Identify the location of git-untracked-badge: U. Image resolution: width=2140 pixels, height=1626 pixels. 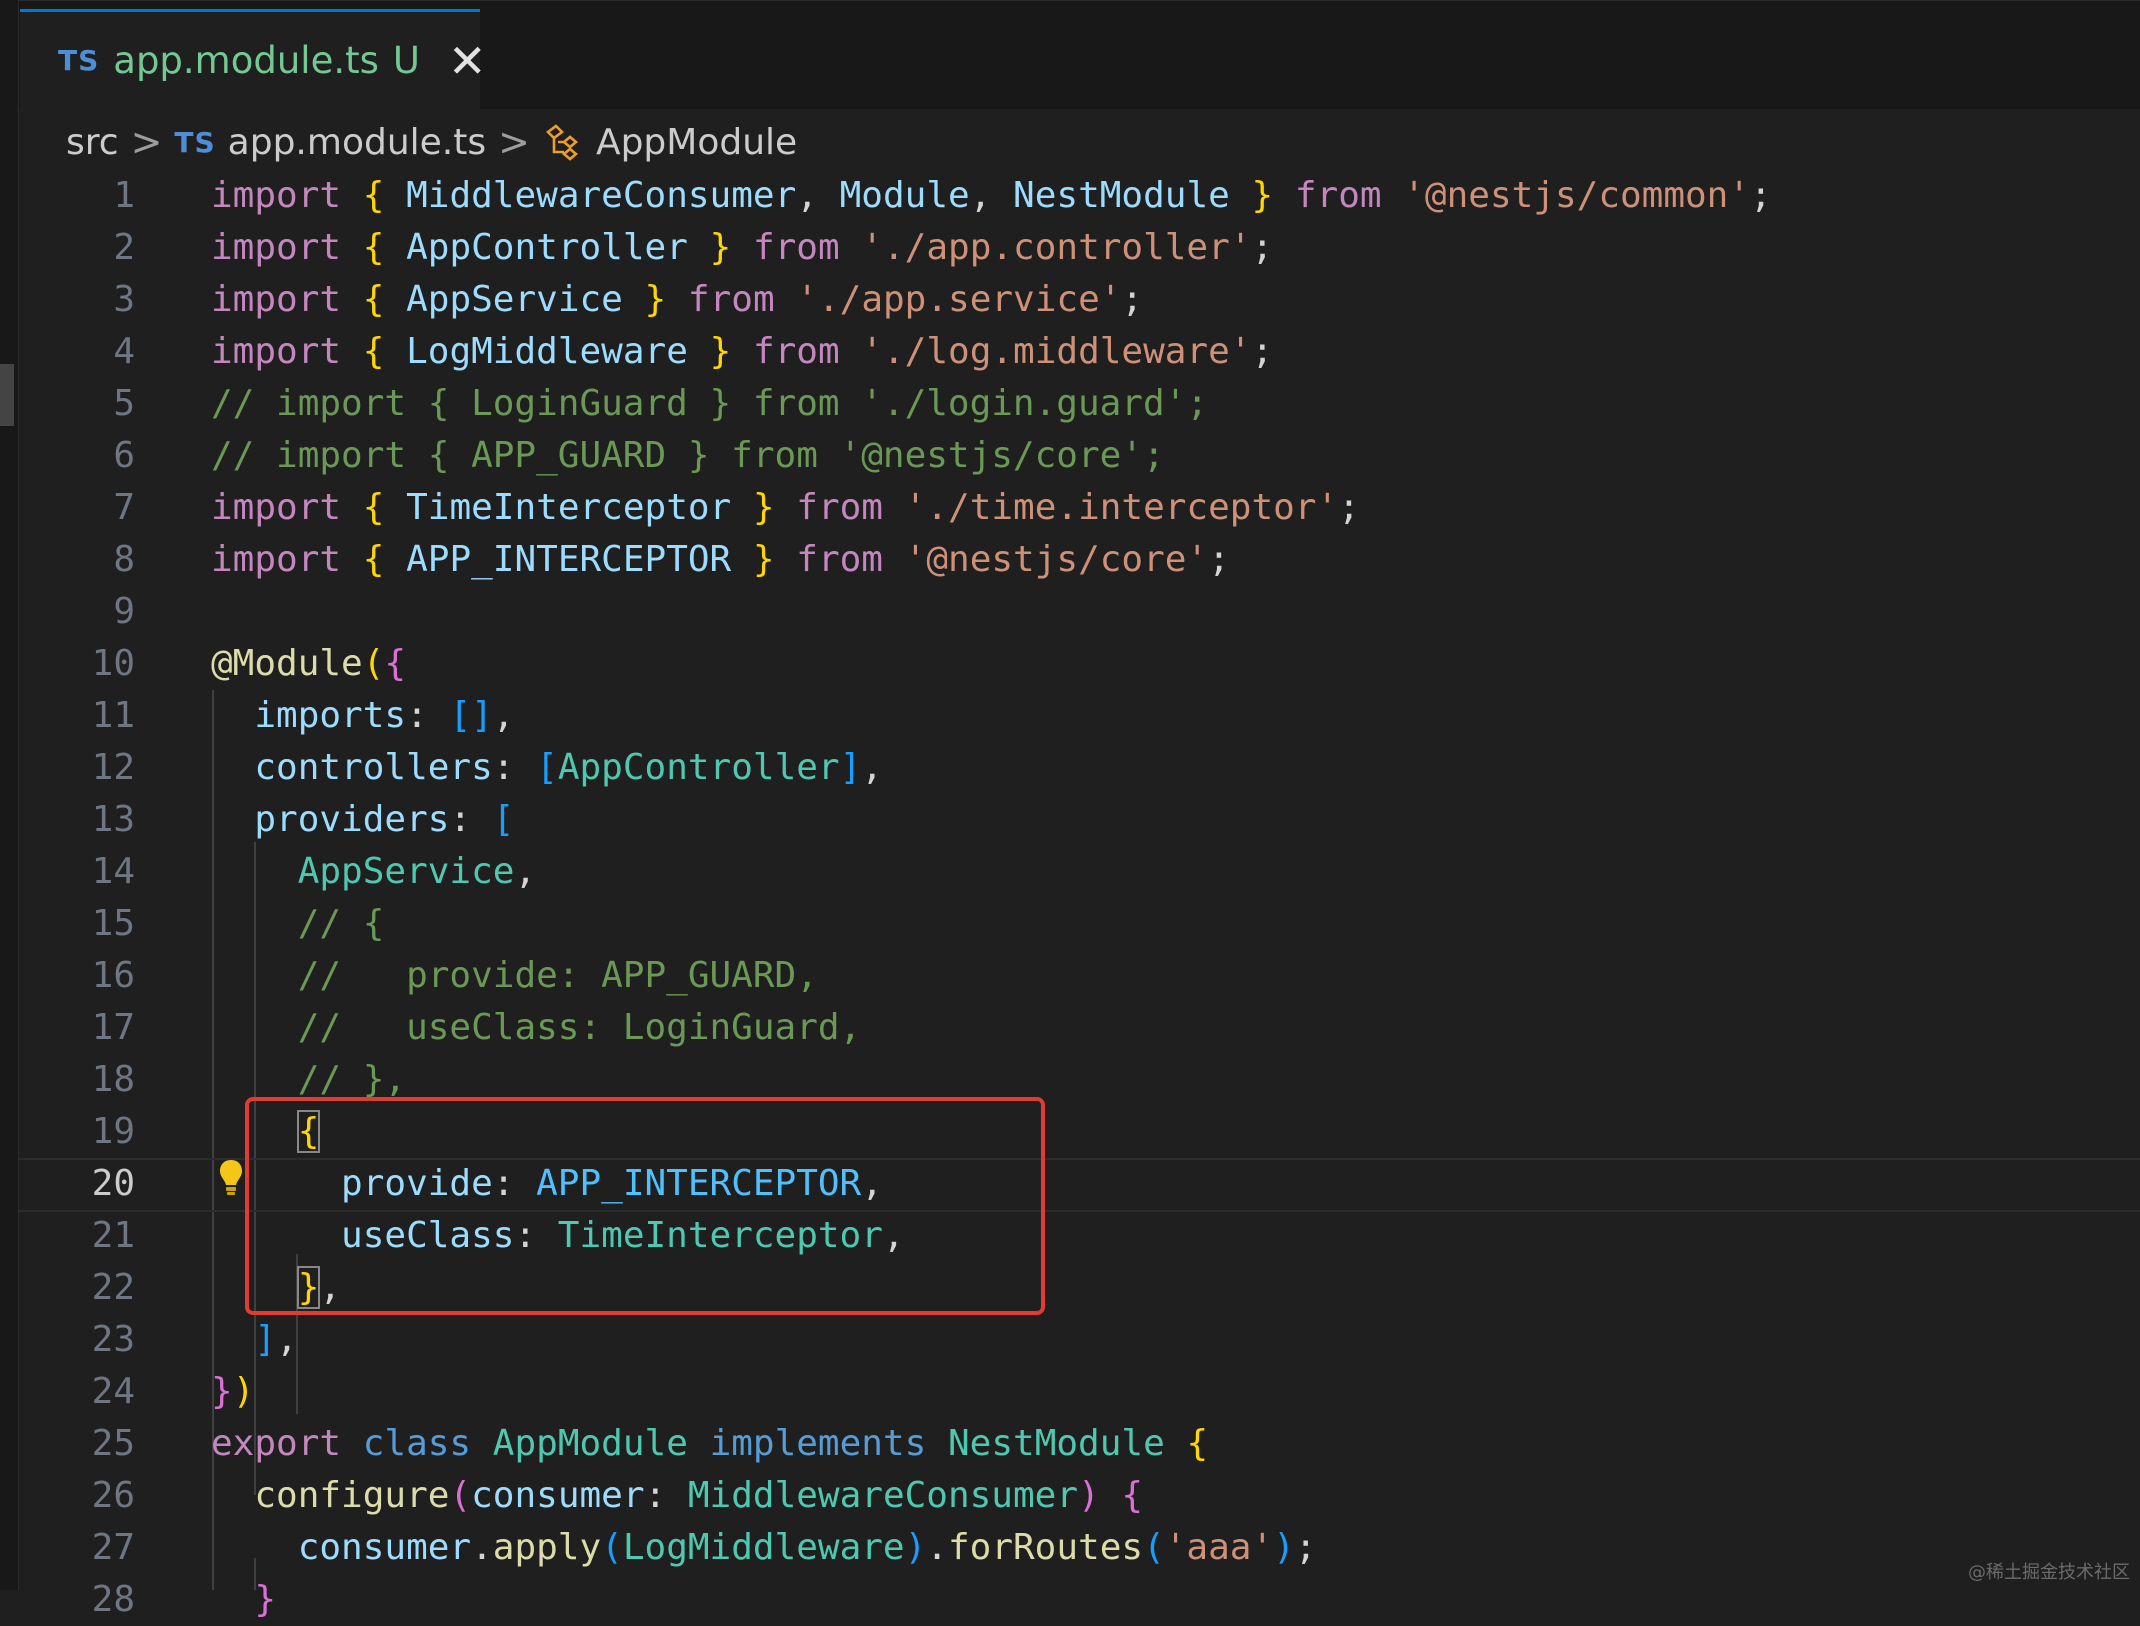
(406, 60).